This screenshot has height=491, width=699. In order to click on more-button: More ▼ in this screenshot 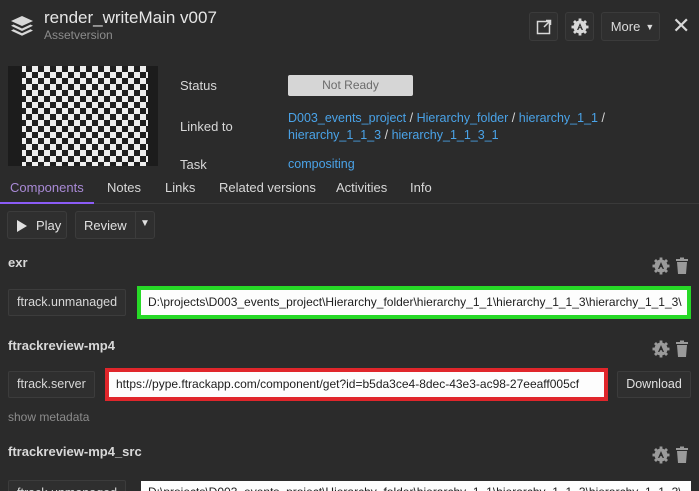, I will do `click(630, 26)`.